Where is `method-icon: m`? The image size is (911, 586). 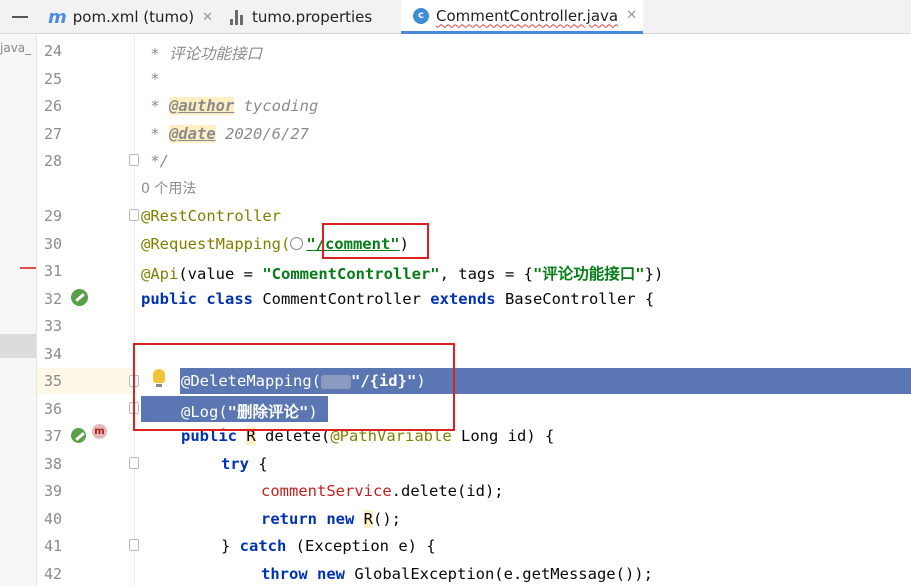 method-icon: m is located at coordinates (99, 431).